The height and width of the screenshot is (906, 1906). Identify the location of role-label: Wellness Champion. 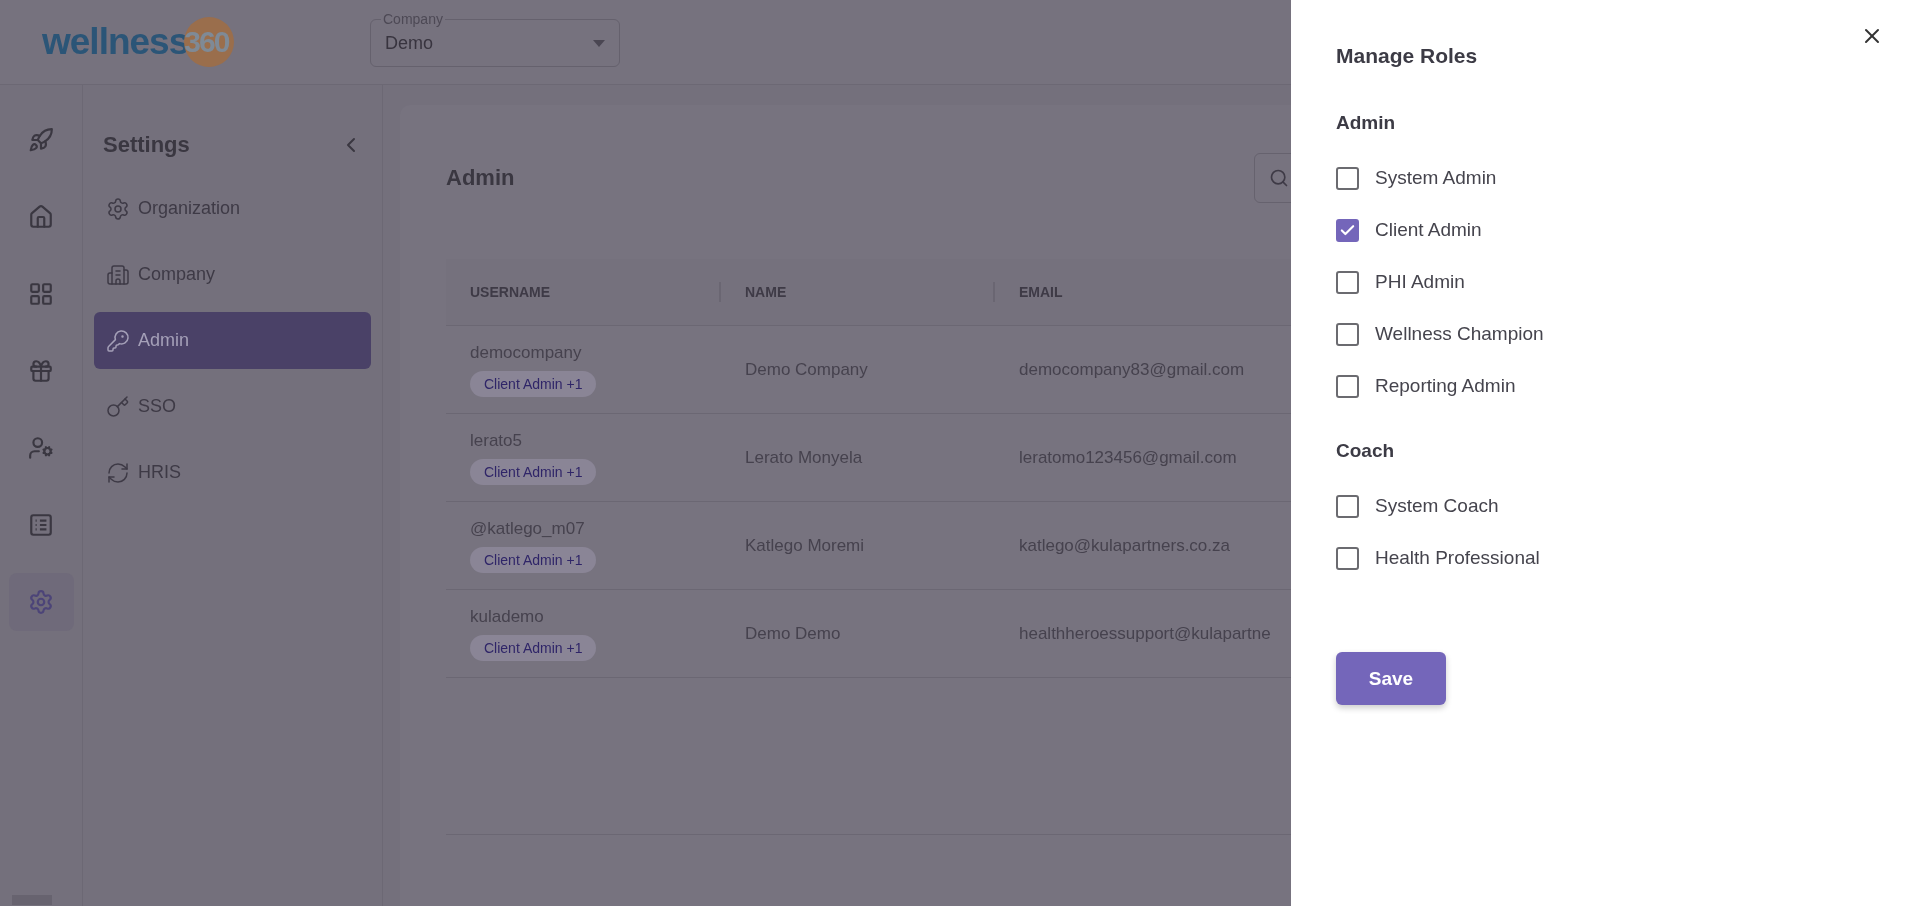
(1459, 334).